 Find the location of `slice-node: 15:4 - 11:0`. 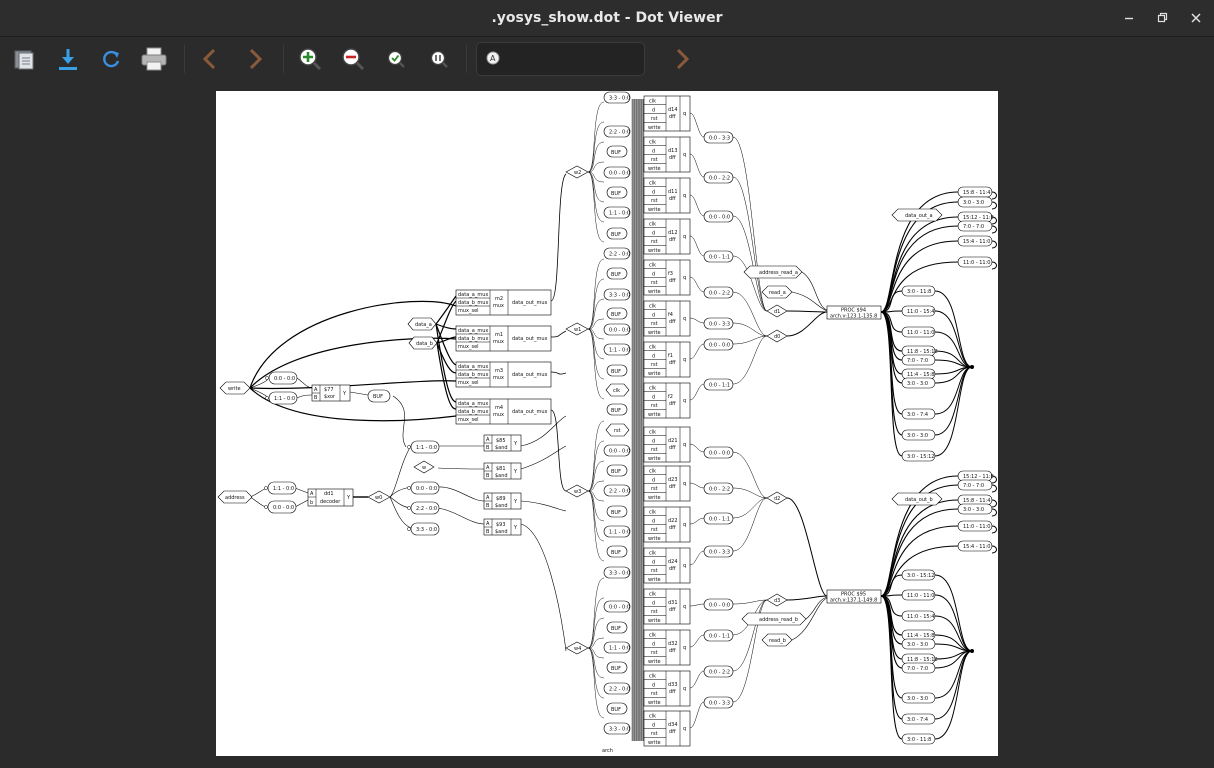

slice-node: 15:4 - 11:0 is located at coordinates (975, 241).